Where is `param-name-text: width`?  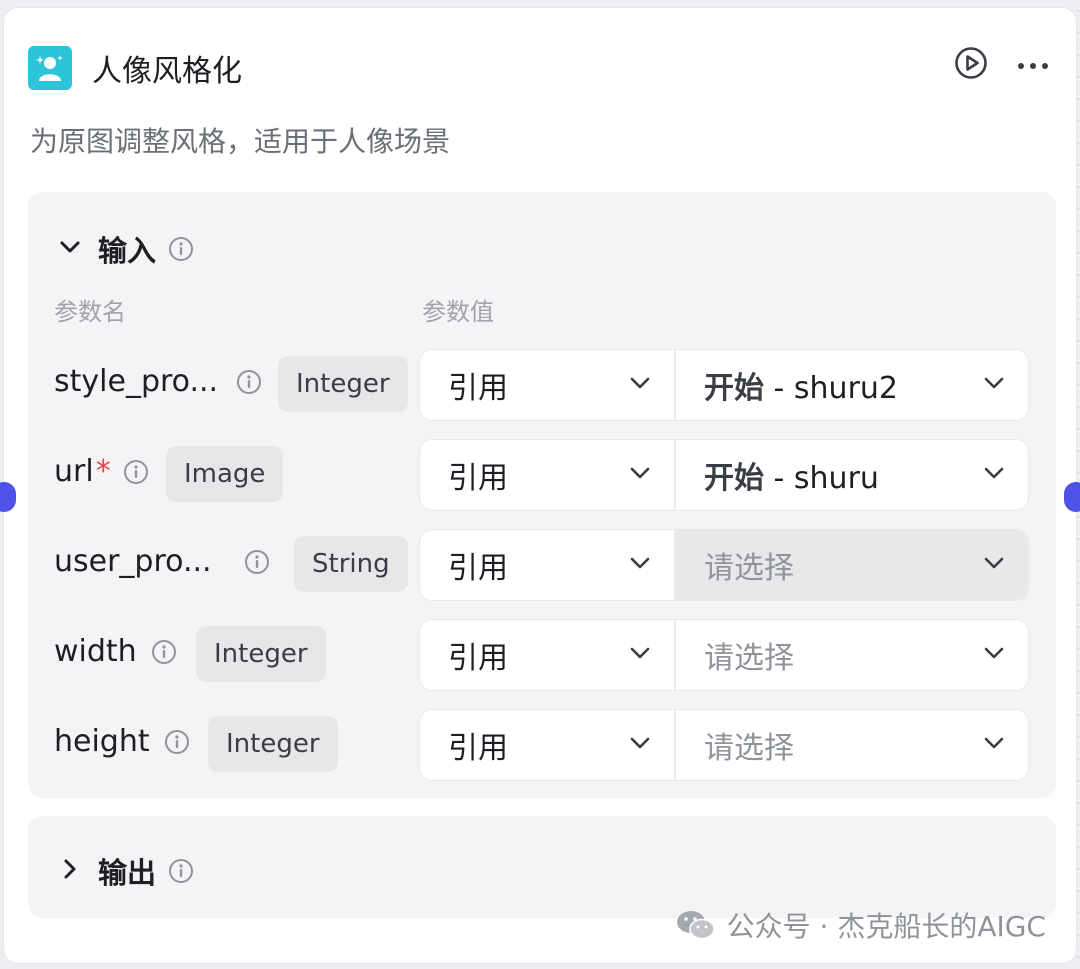
param-name-text: width is located at coordinates (95, 651).